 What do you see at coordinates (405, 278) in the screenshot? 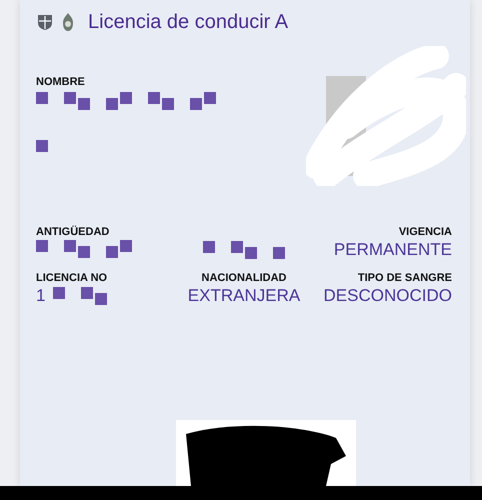
I see `field-label: TIPO DE SANGRE` at bounding box center [405, 278].